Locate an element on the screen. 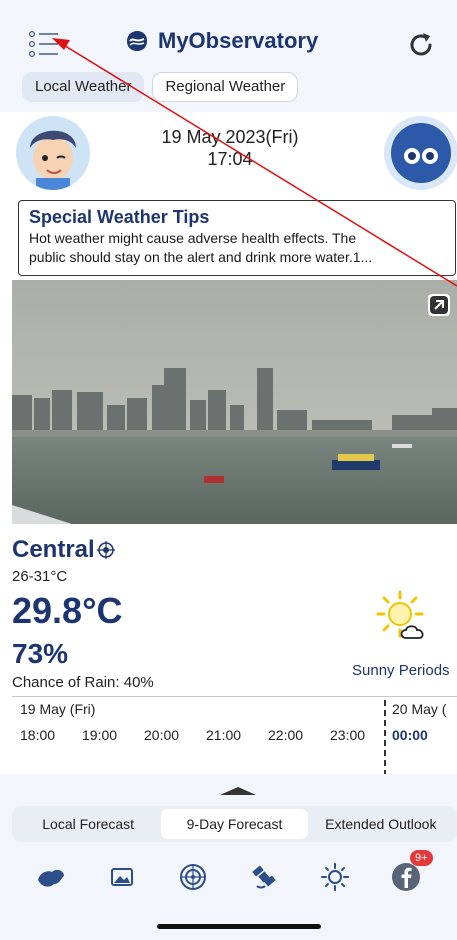  hko-logo-icon is located at coordinates (137, 41).